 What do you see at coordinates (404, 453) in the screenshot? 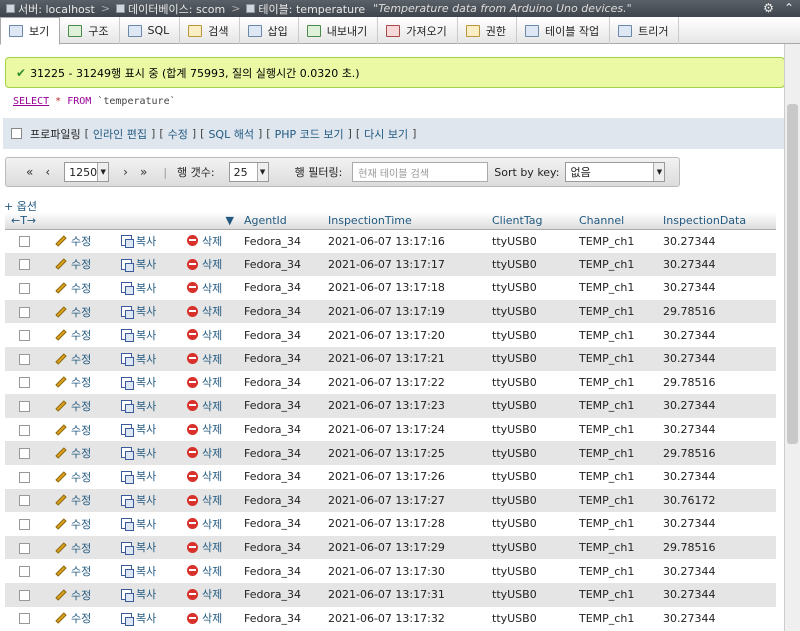
I see `cell-inspectiontime: 2021-06-07 13:17:25` at bounding box center [404, 453].